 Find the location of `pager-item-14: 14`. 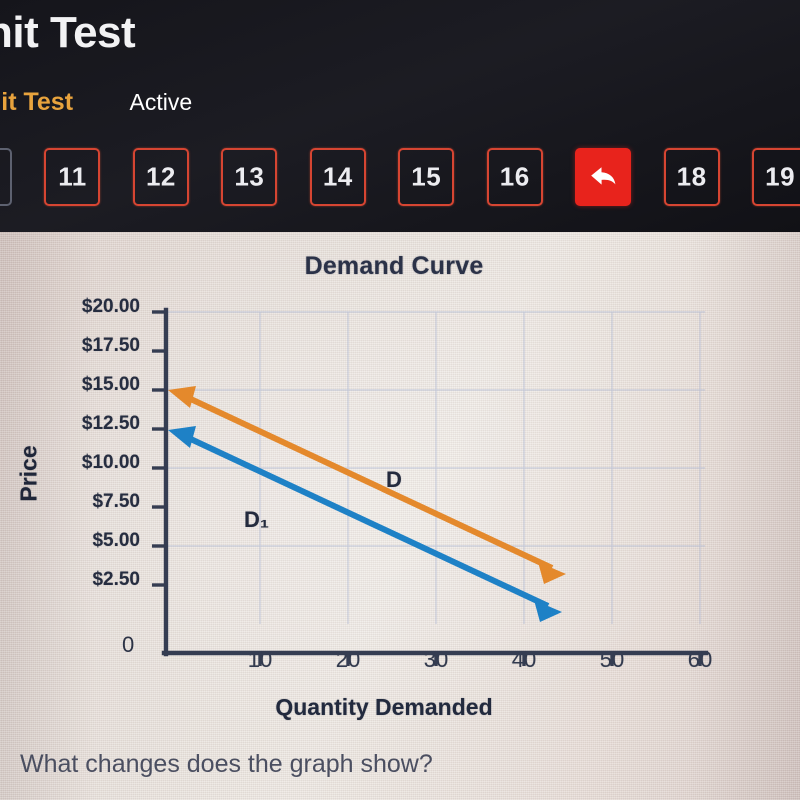

pager-item-14: 14 is located at coordinates (337, 177).